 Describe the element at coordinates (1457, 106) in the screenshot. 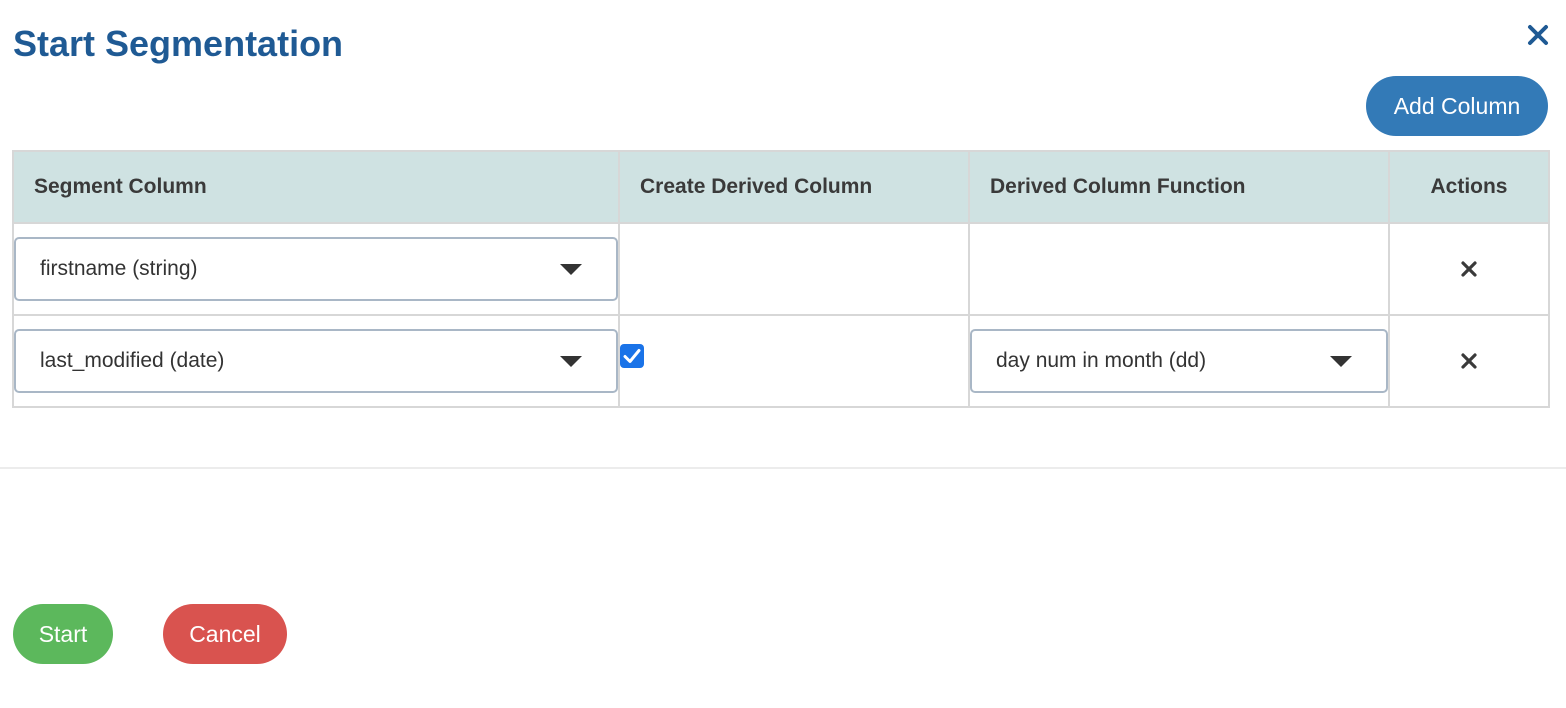

I see `add-column-button: Add Column` at that location.